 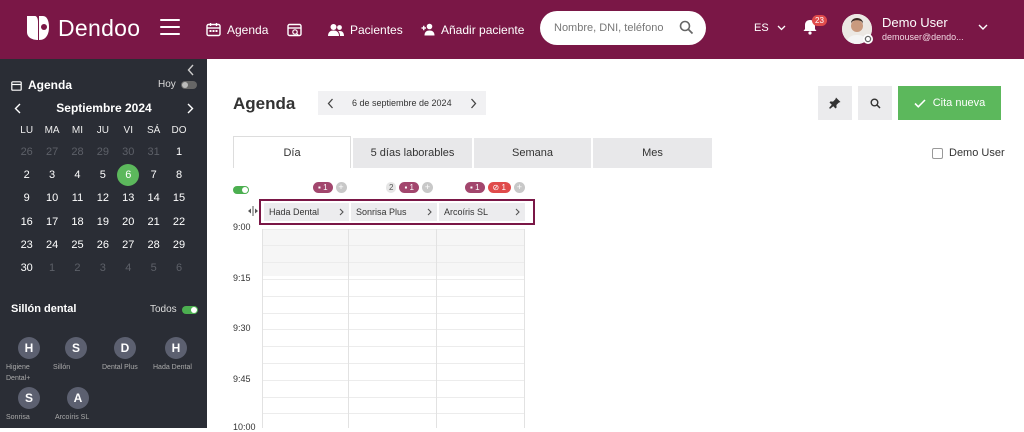 What do you see at coordinates (295, 29) in the screenshot?
I see `nav-calendar-search` at bounding box center [295, 29].